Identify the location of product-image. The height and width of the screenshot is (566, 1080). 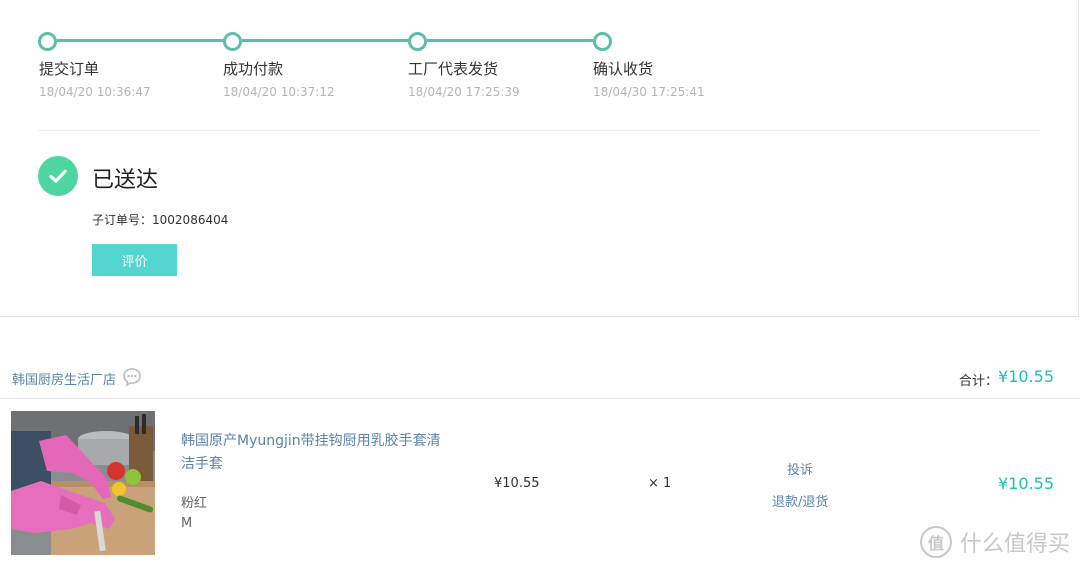
(83, 483).